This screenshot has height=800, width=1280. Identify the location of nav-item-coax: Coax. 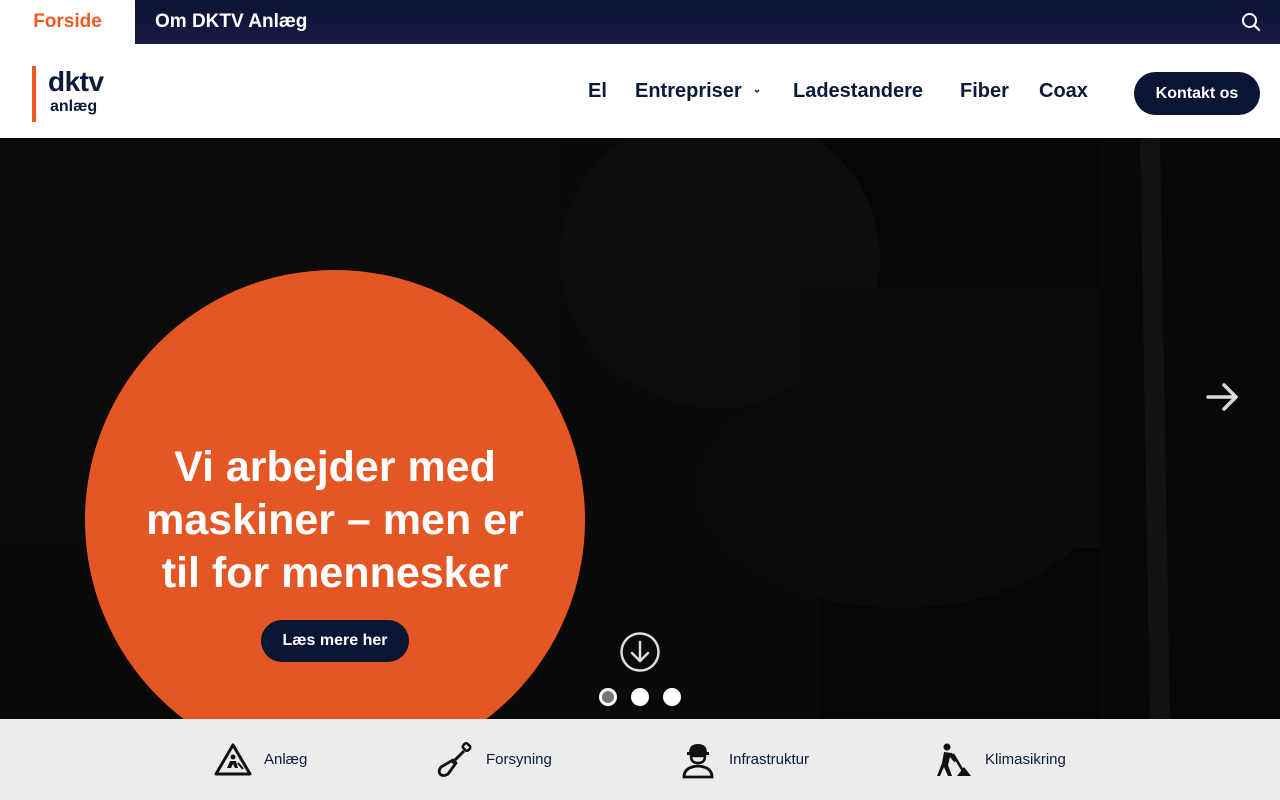
(1063, 91).